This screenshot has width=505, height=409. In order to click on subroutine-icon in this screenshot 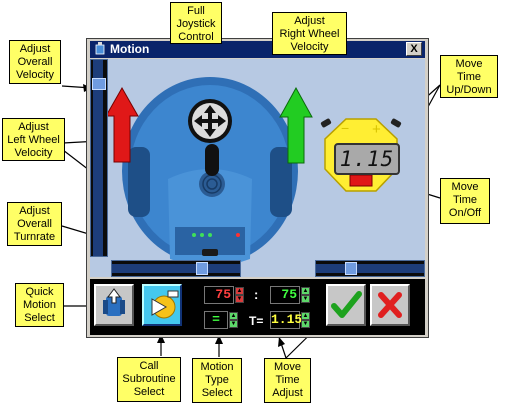, I will do `click(165, 304)`.